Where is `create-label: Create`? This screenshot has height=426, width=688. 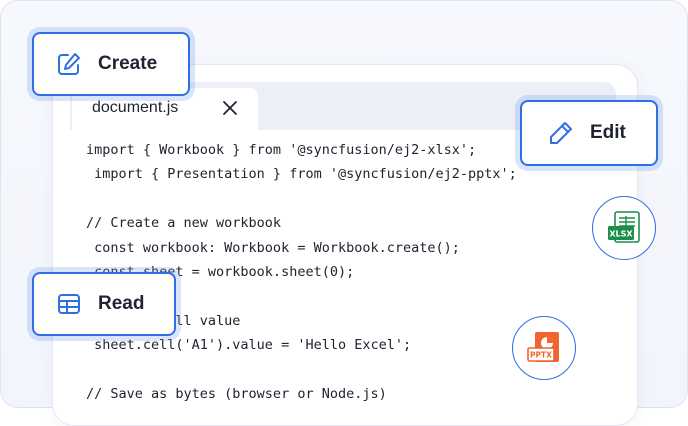 create-label: Create is located at coordinates (128, 63).